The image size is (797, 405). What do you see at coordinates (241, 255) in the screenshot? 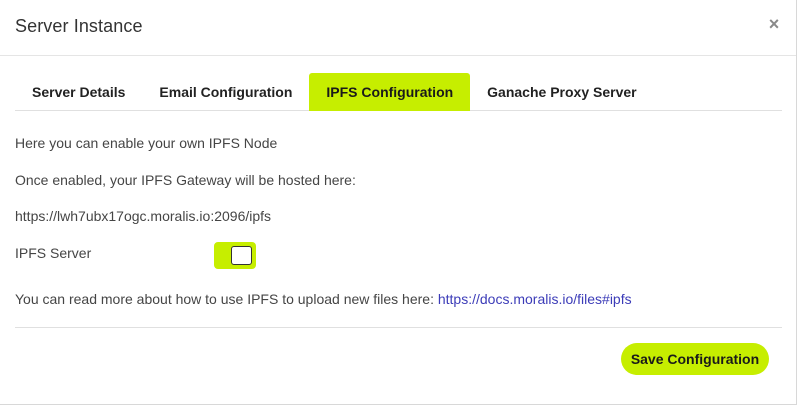
I see `toggle-knob` at bounding box center [241, 255].